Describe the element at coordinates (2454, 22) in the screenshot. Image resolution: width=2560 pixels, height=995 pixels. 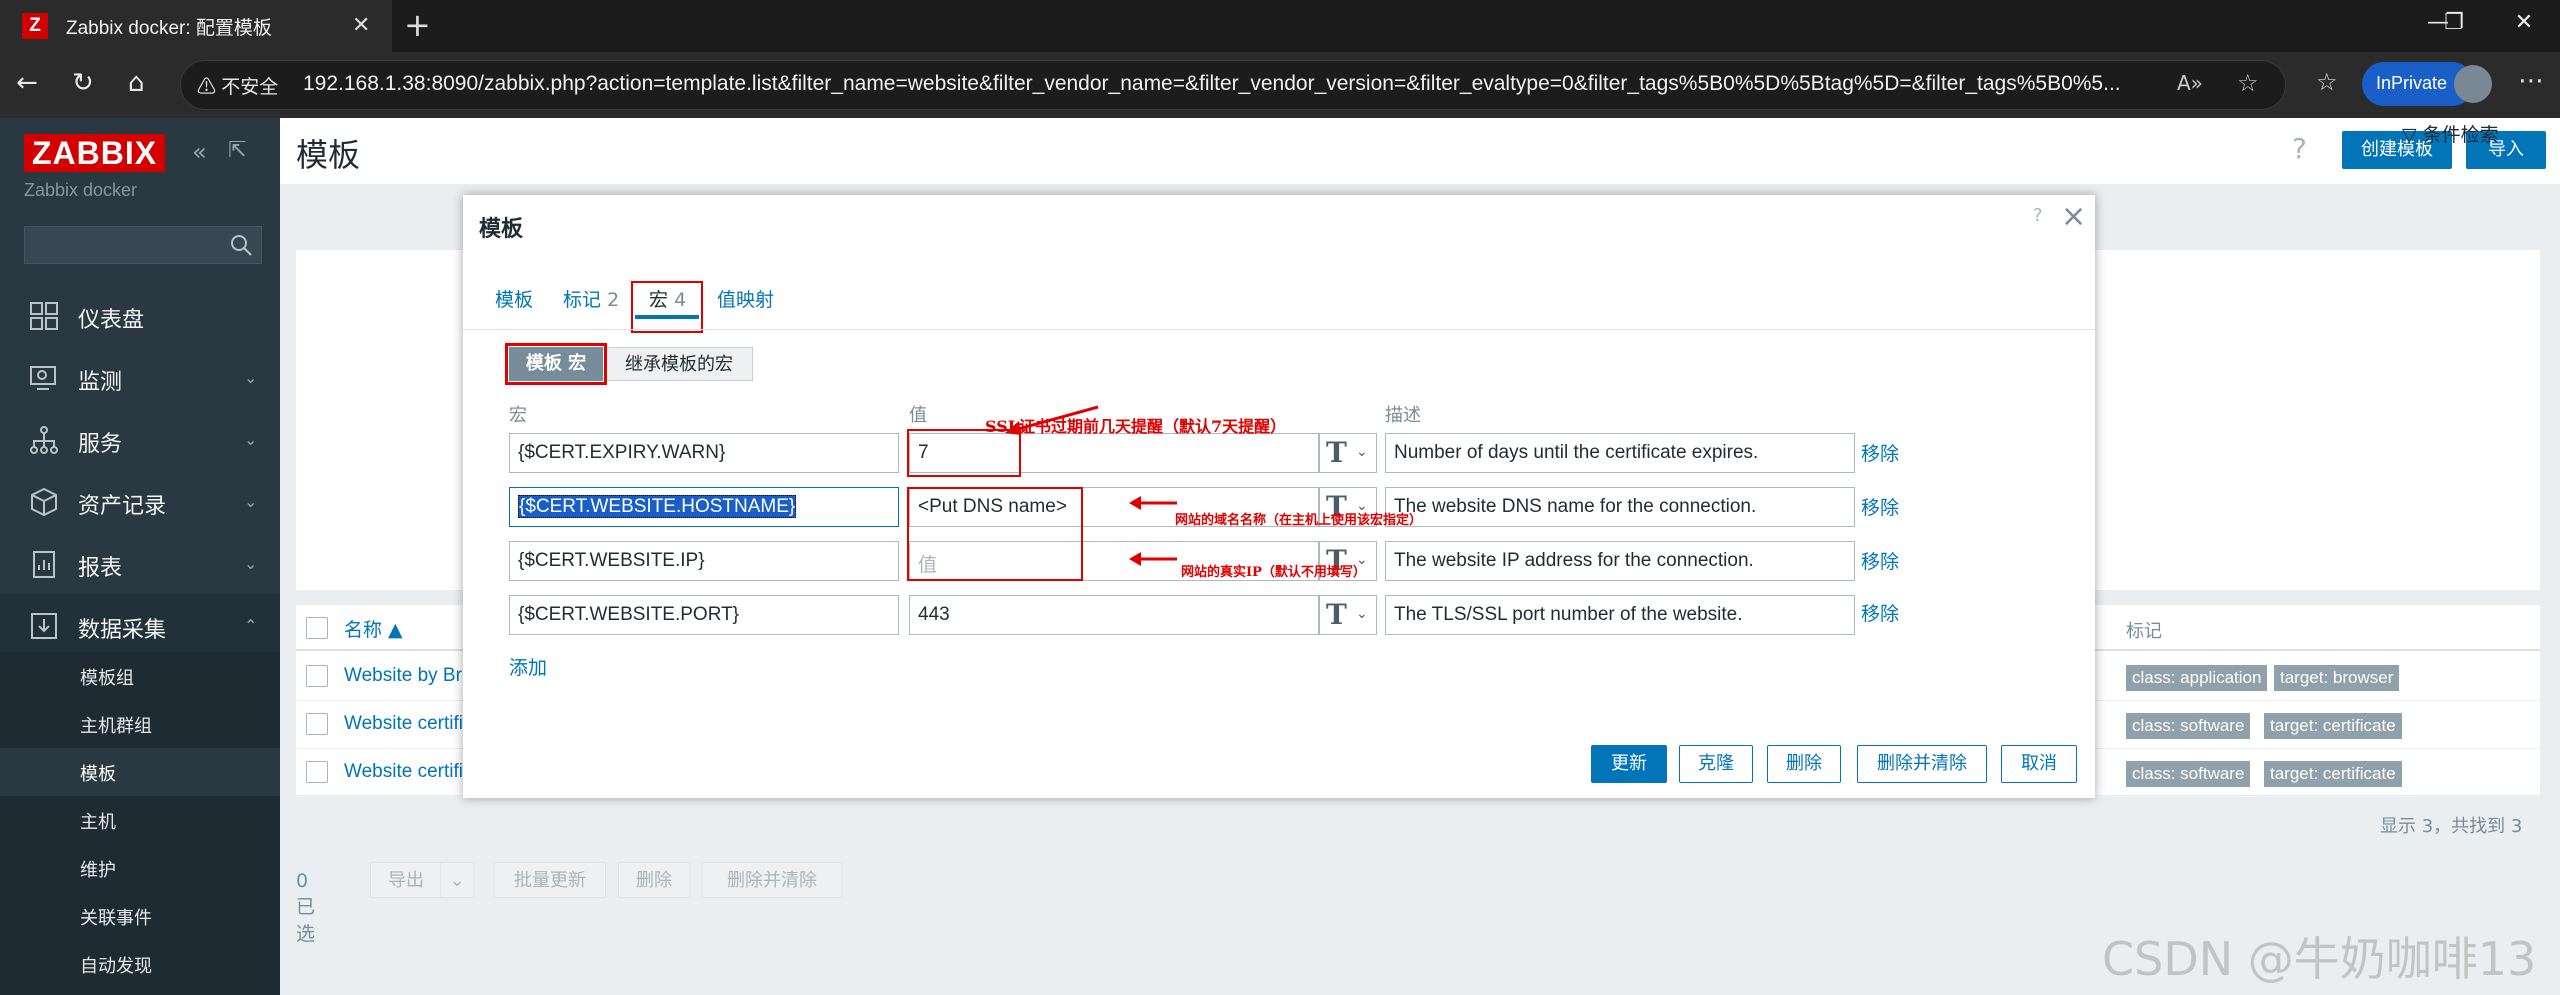
I see `restore-icon: ❐` at that location.